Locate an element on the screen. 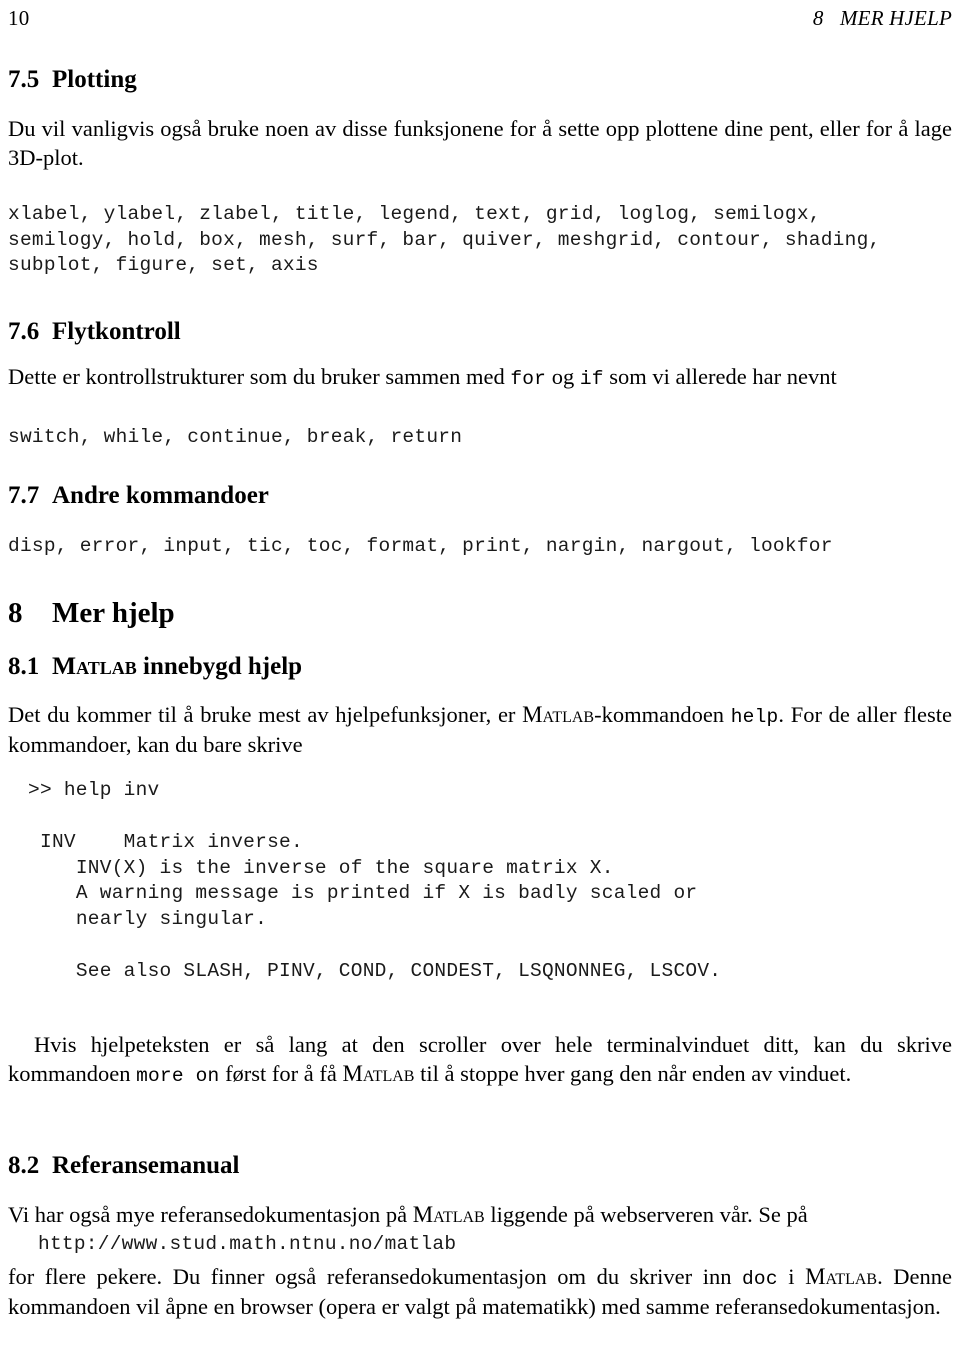 The width and height of the screenshot is (960, 1346). code-line: switch, while, continue, break, return is located at coordinates (235, 437).